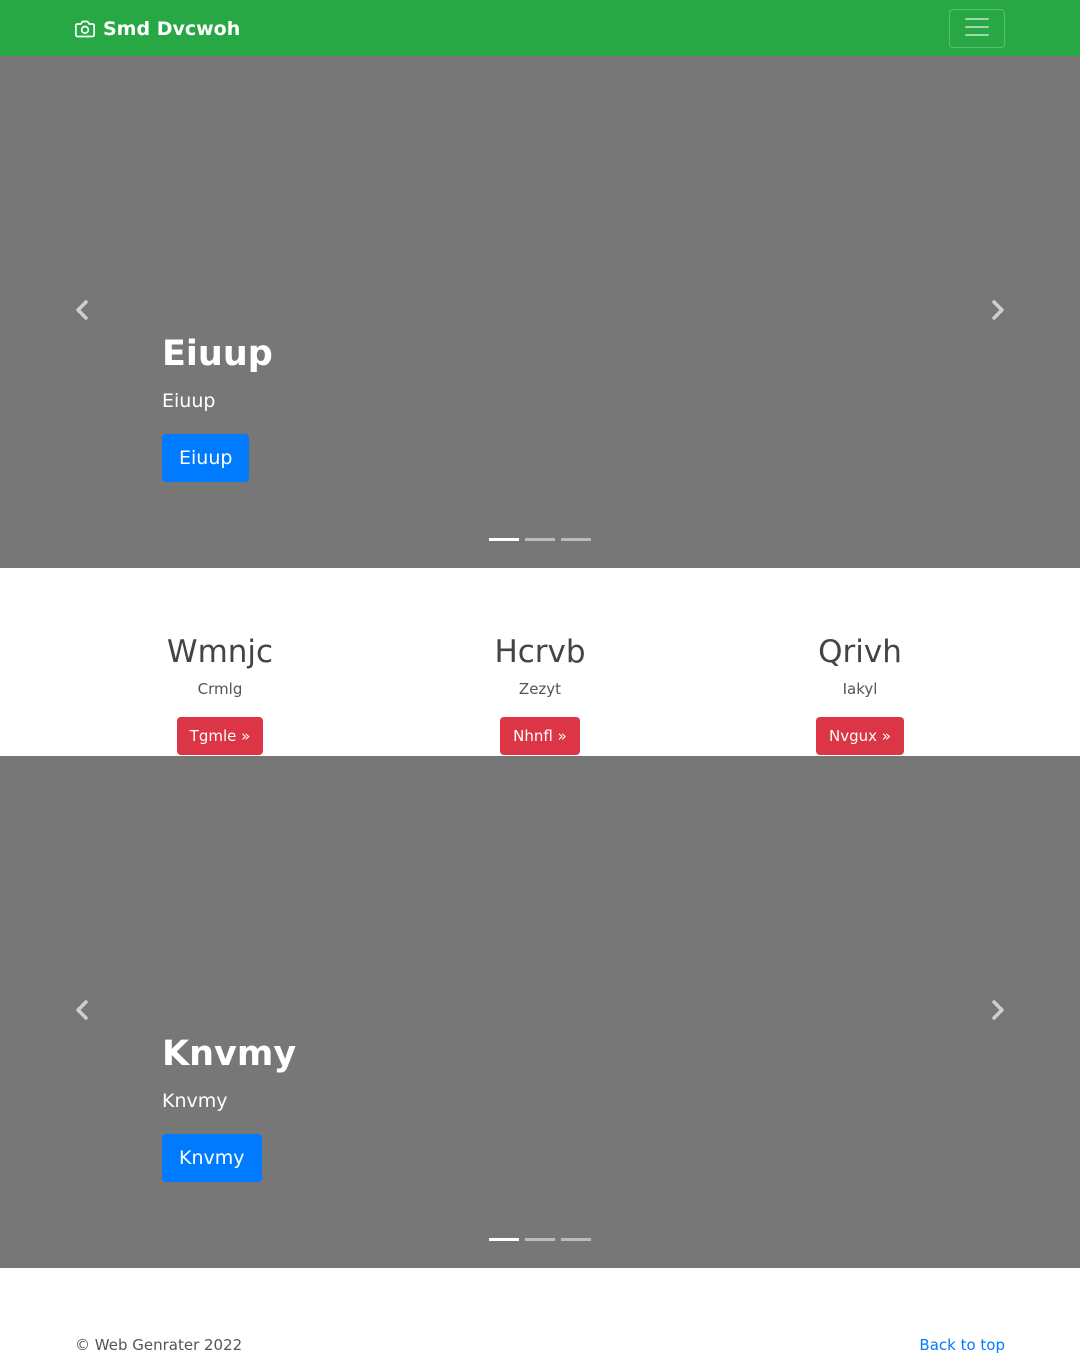 The width and height of the screenshot is (1080, 1356). I want to click on feature-button: Nvgux », so click(860, 736).